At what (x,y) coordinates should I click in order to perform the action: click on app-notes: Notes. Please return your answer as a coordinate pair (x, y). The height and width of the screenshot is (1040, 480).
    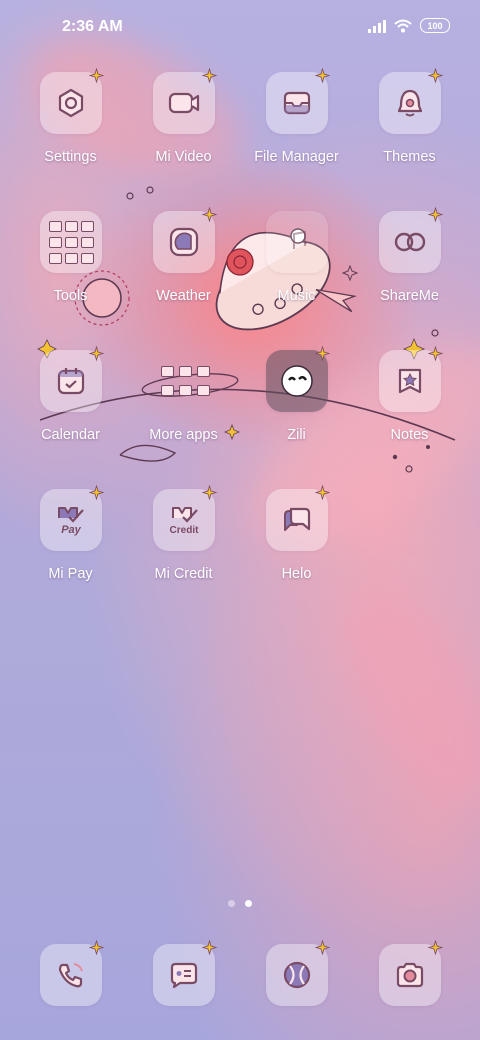
    Looking at the image, I should click on (409, 407).